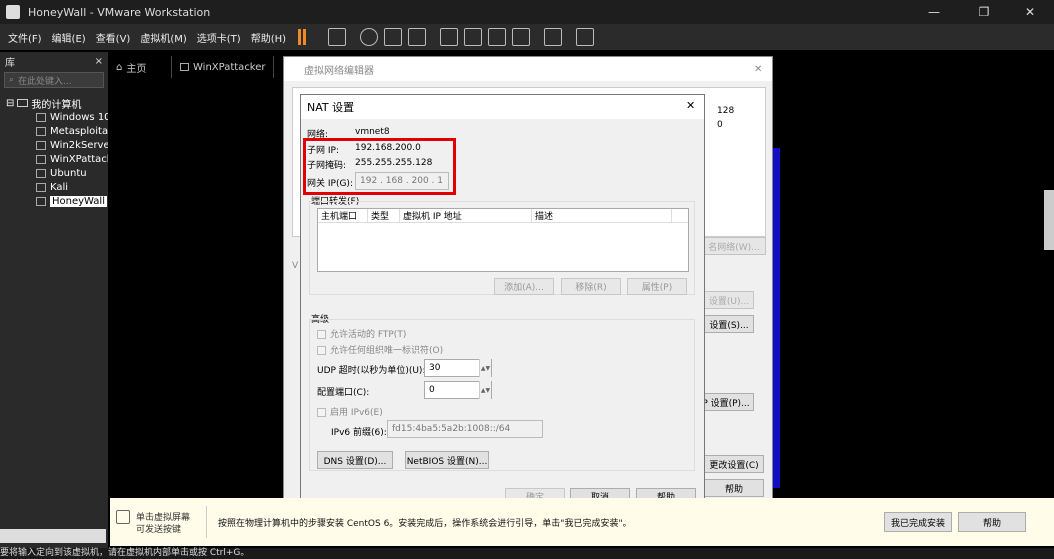 This screenshot has width=1054, height=559. I want to click on config-port-value: 0, so click(432, 390).